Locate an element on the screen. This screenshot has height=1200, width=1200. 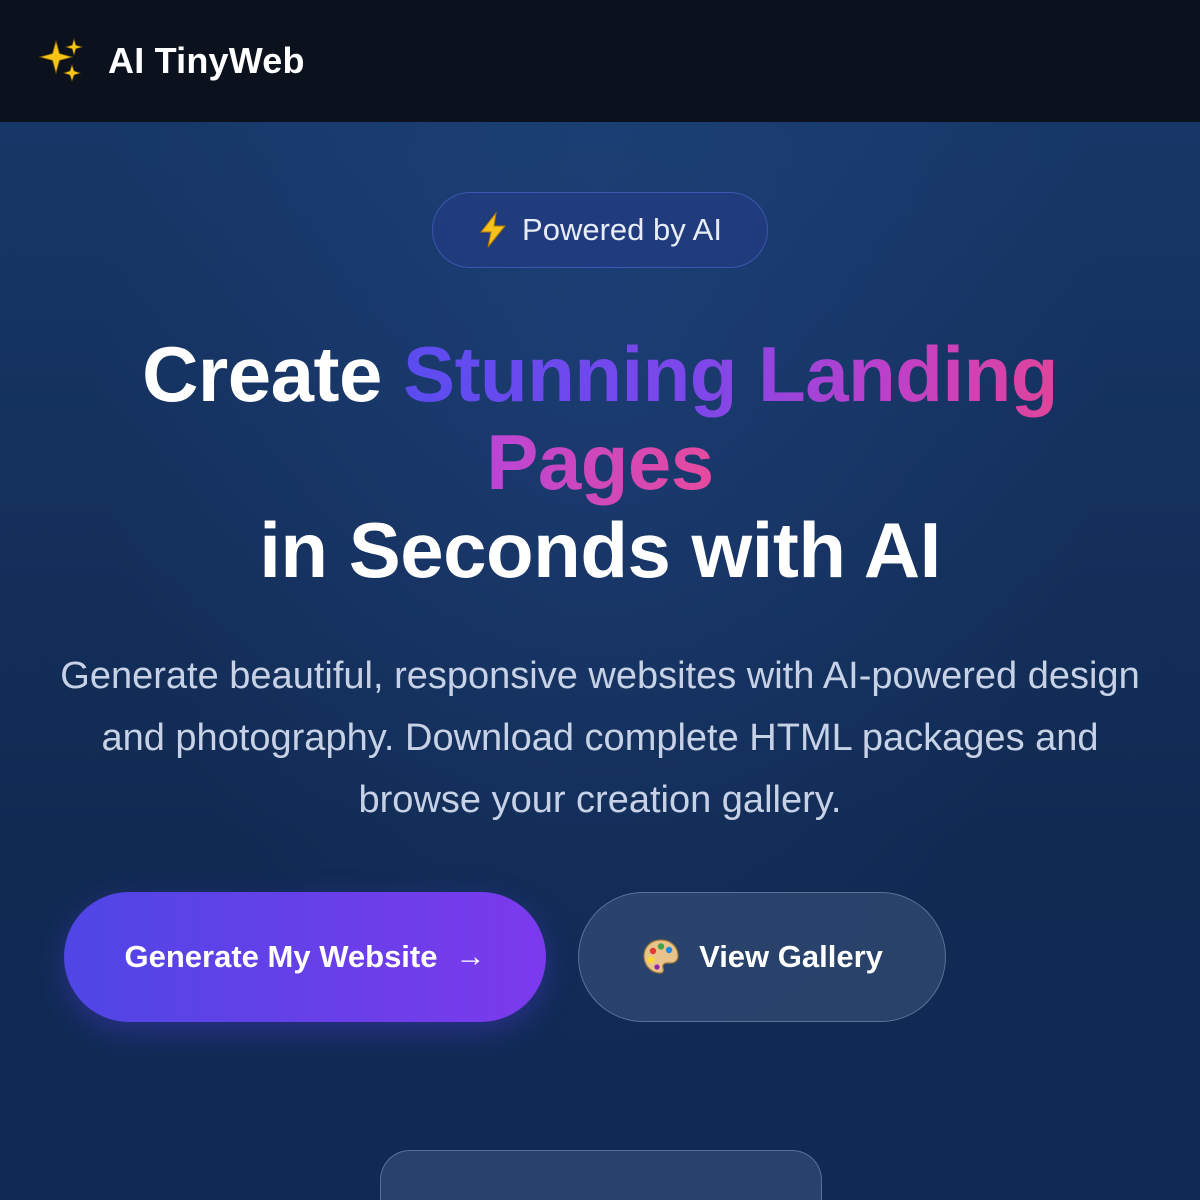
view-gallery-button: View Gallery is located at coordinates (762, 957).